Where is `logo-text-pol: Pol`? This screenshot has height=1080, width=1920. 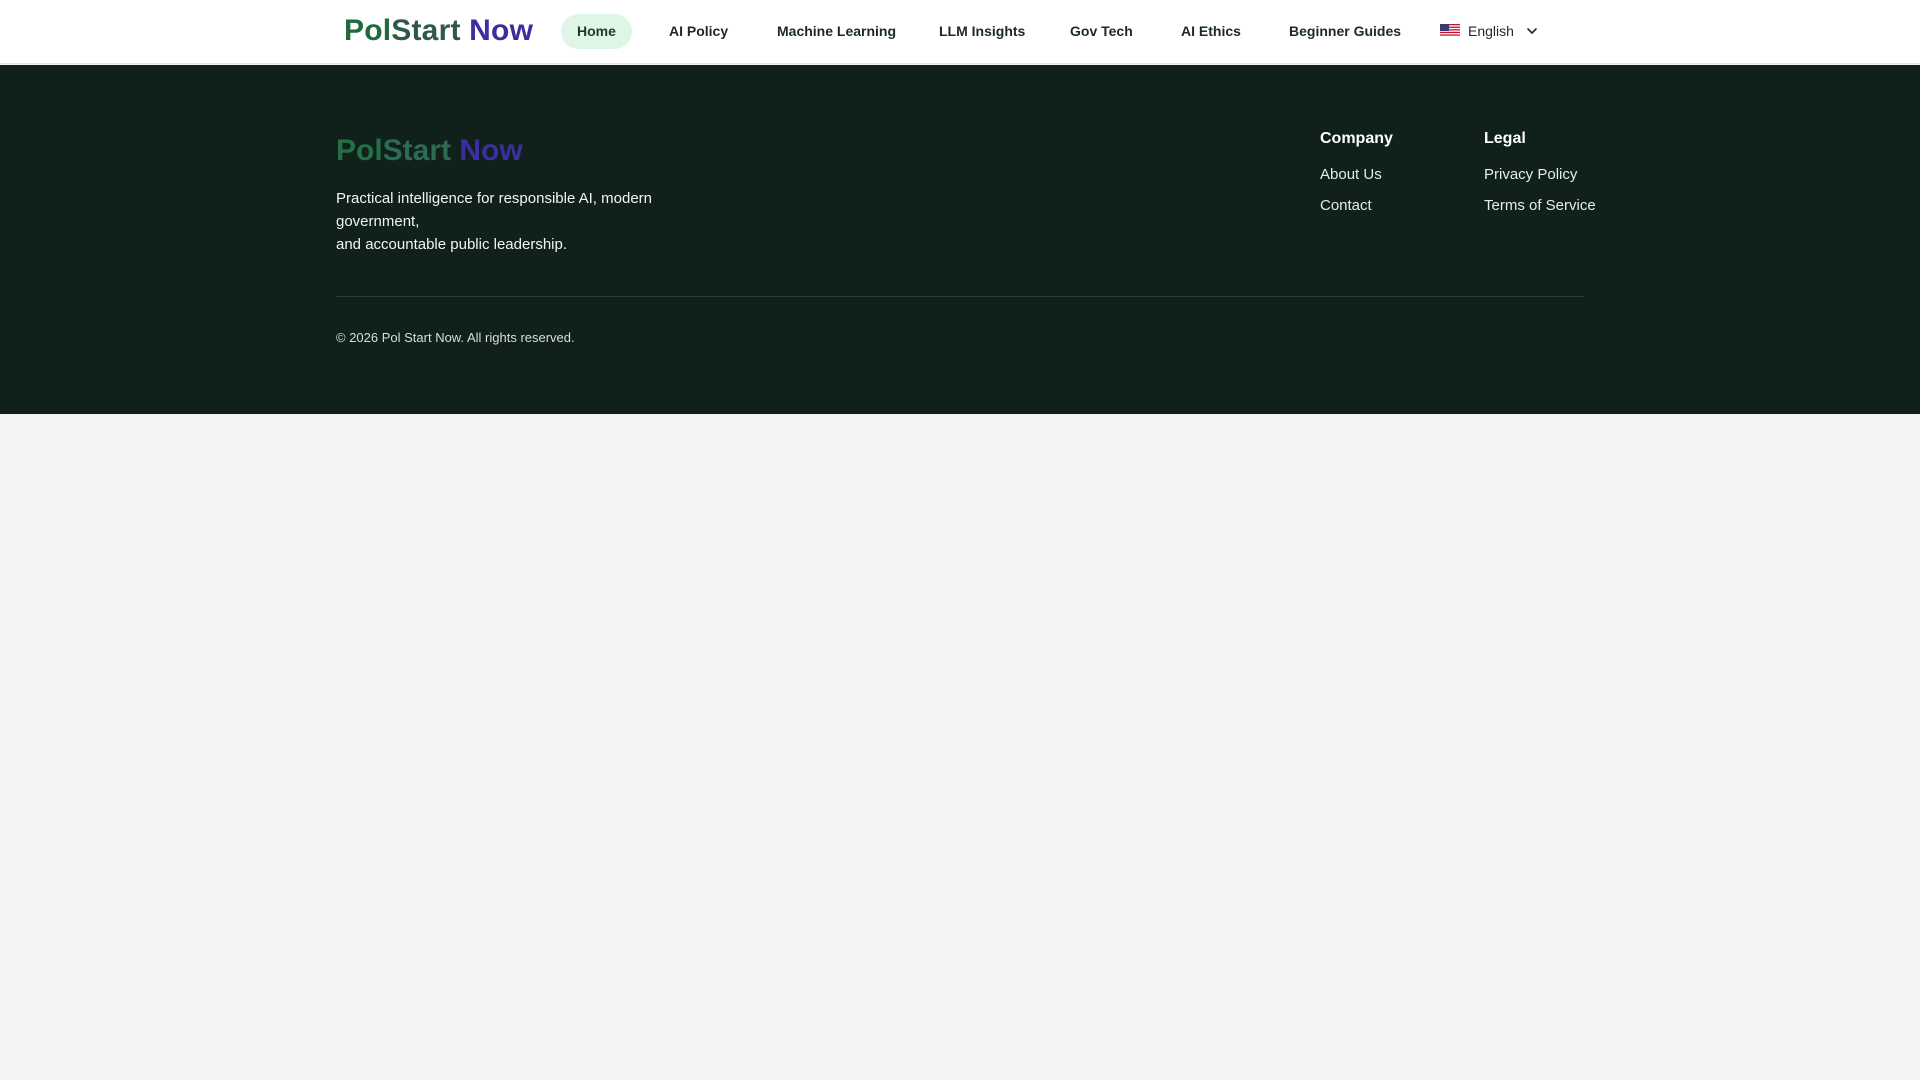 logo-text-pol: Pol is located at coordinates (368, 30).